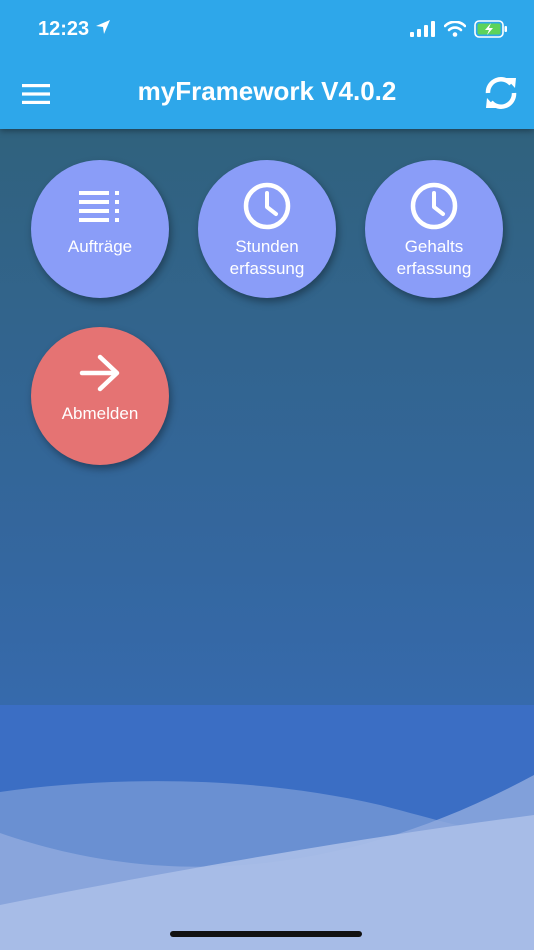 The image size is (534, 950). What do you see at coordinates (434, 246) in the screenshot?
I see `tile-label-line1: Gehalts` at bounding box center [434, 246].